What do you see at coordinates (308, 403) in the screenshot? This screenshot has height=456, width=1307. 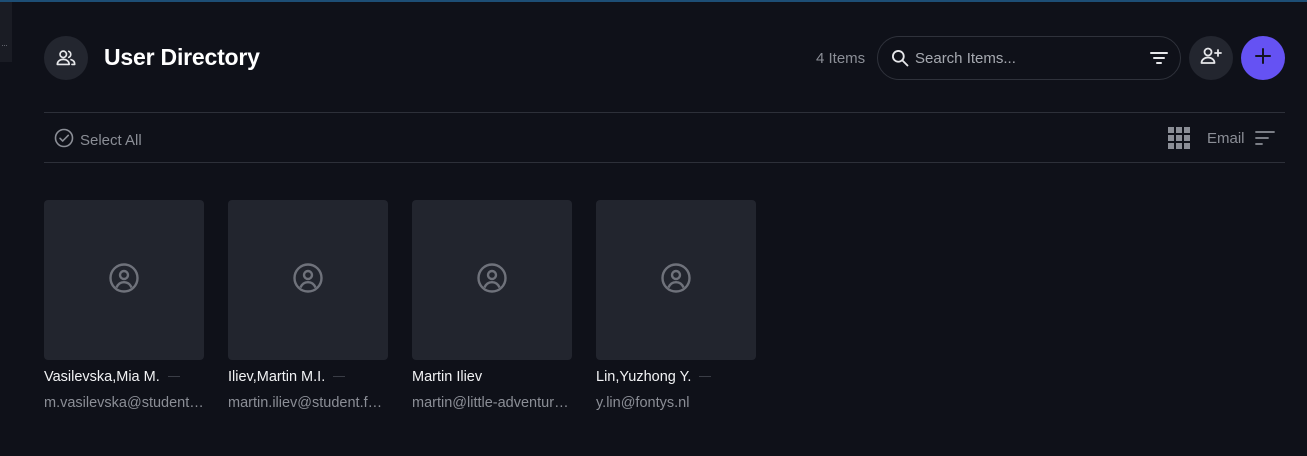 I see `user-email: martin.iliev@student.fontys.nl` at bounding box center [308, 403].